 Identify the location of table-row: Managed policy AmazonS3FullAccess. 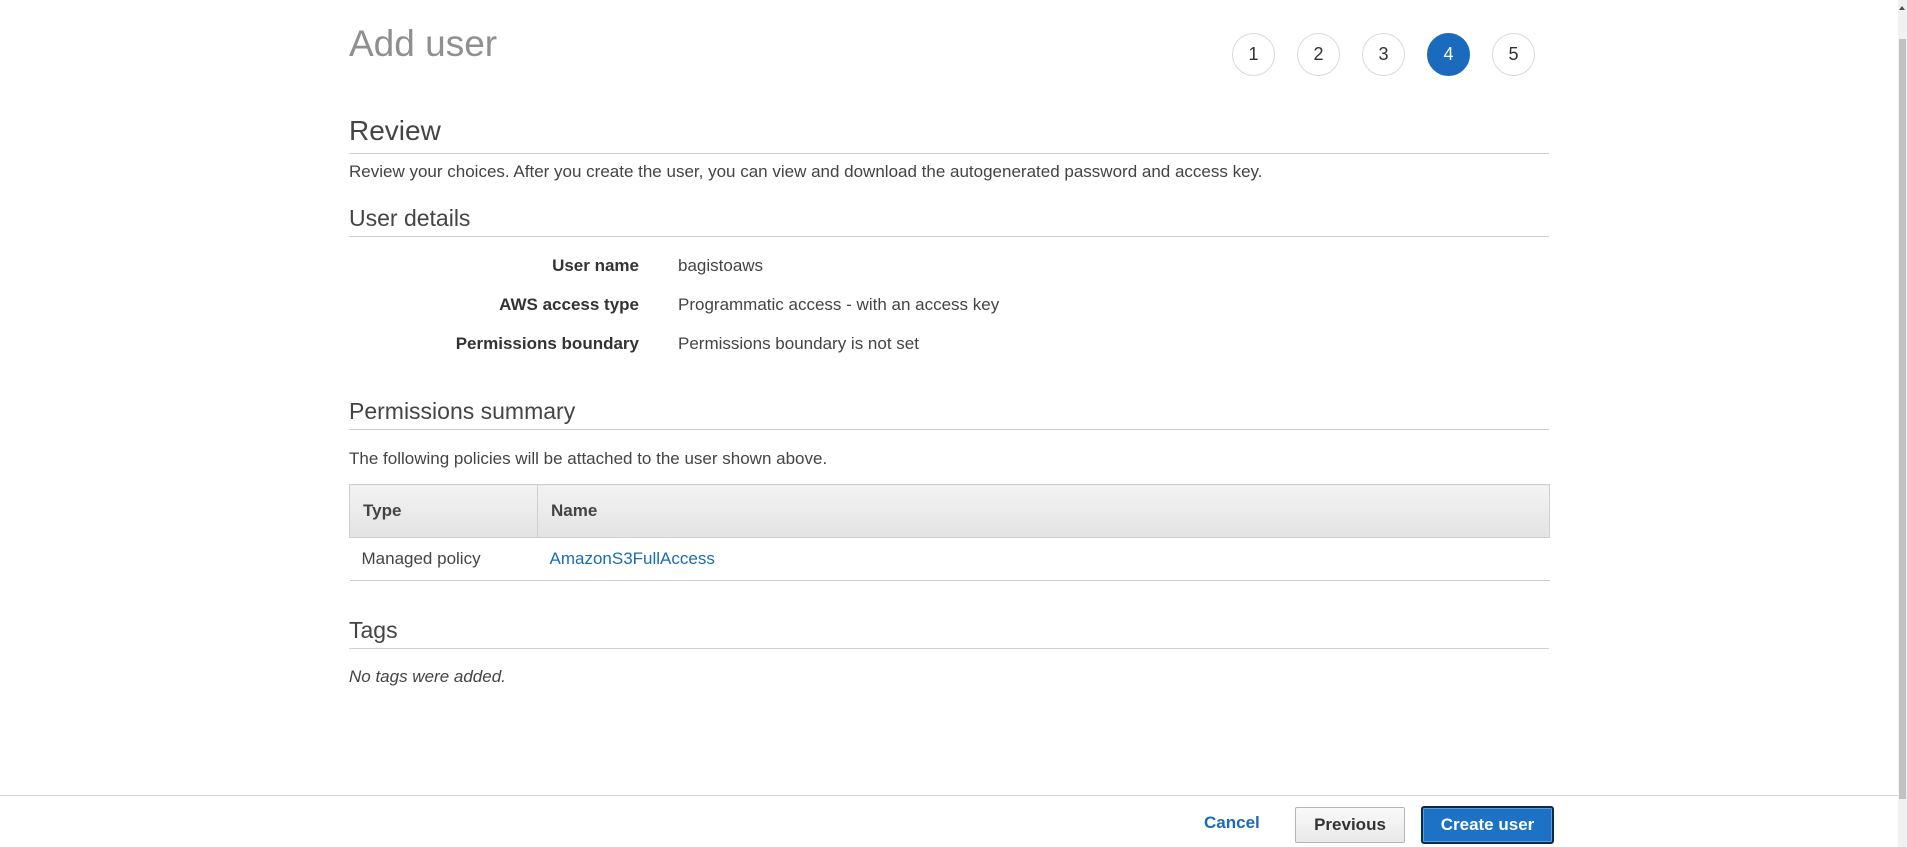
(949, 559).